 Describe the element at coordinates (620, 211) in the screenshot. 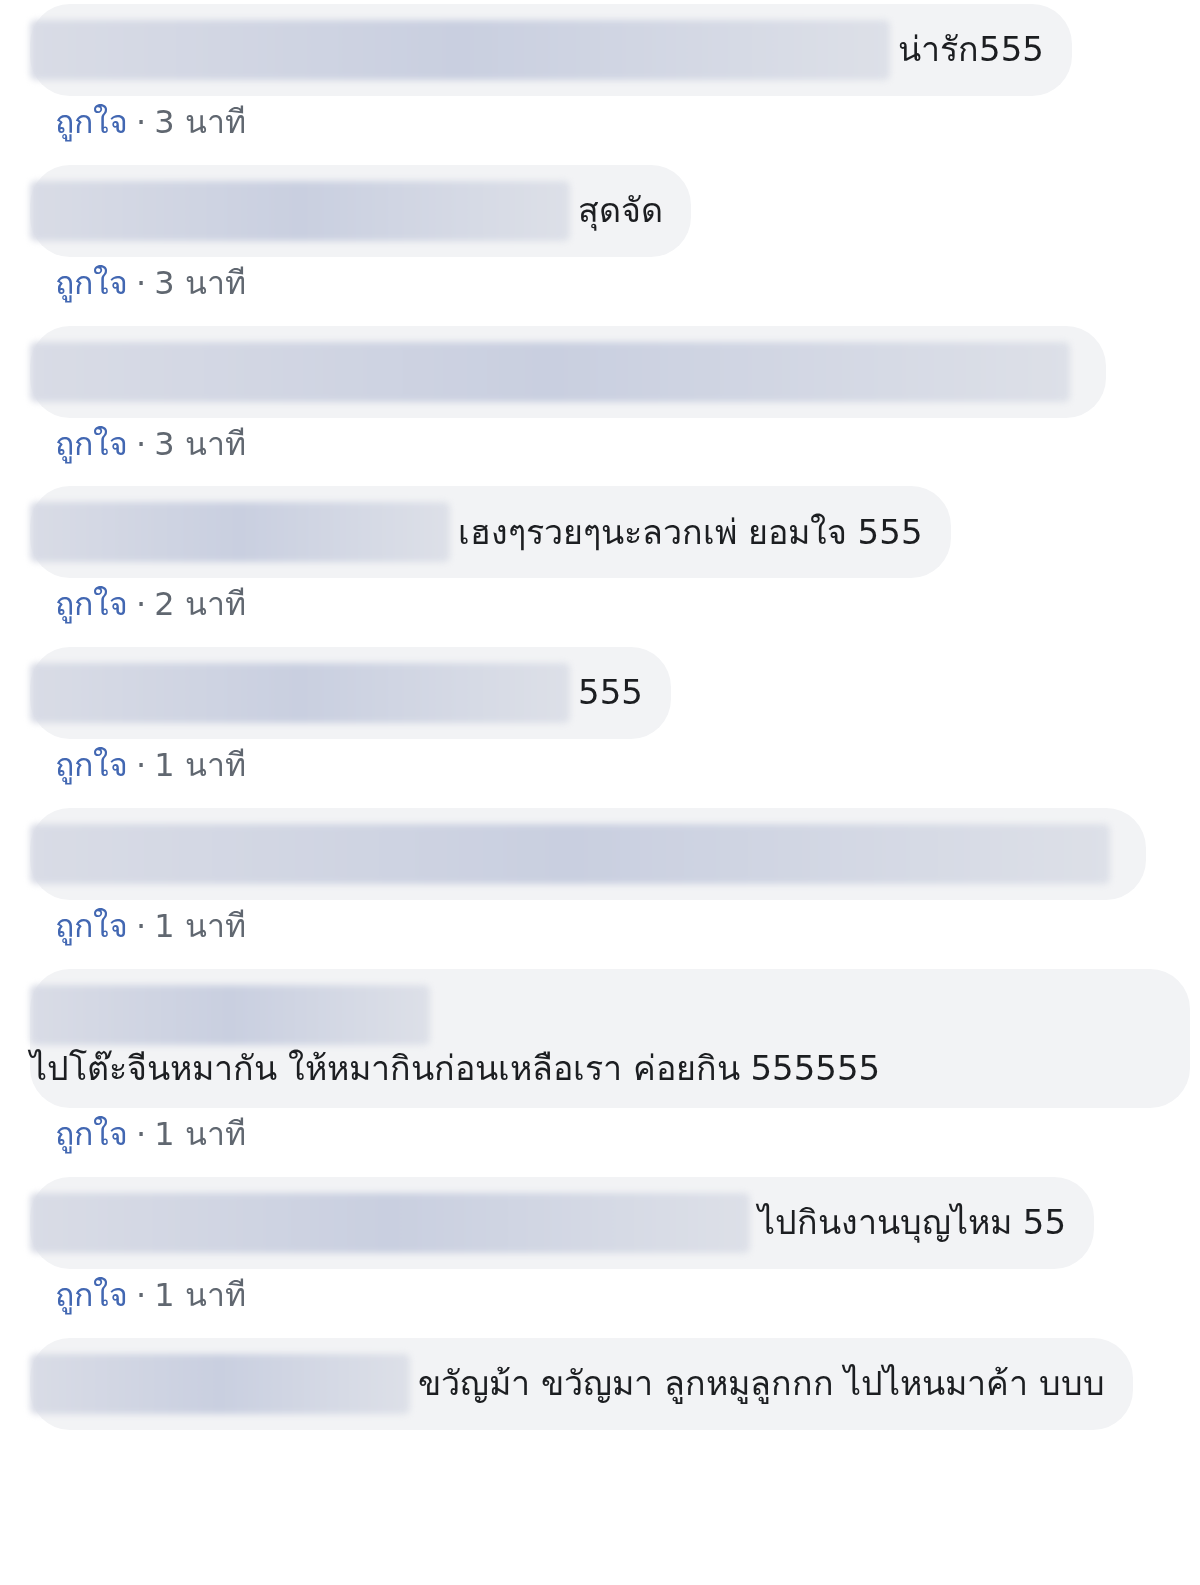

I see `comment-text: สุดจัด` at that location.